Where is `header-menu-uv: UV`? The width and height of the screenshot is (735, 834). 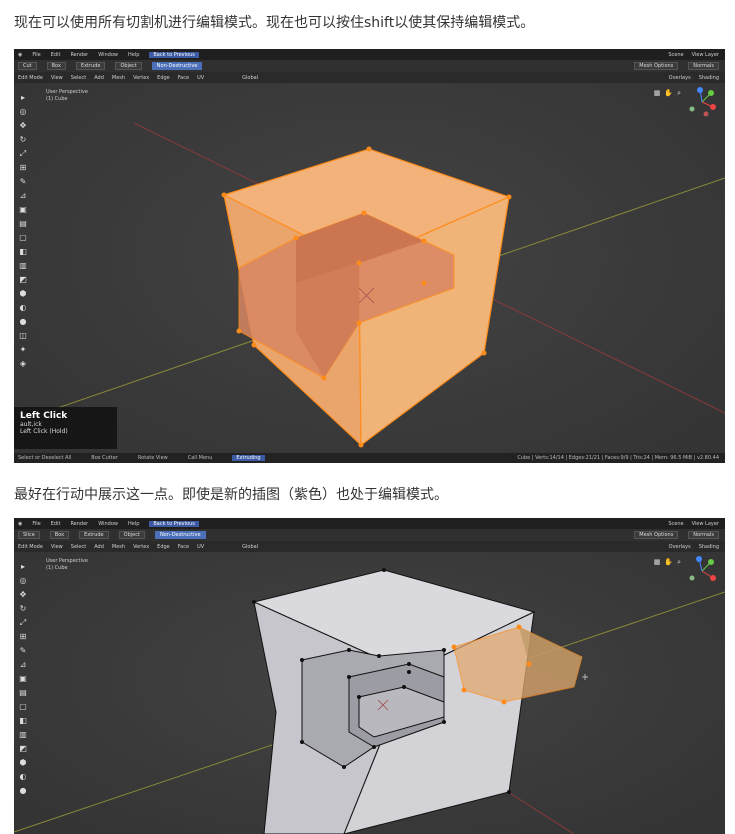 header-menu-uv: UV is located at coordinates (200, 547).